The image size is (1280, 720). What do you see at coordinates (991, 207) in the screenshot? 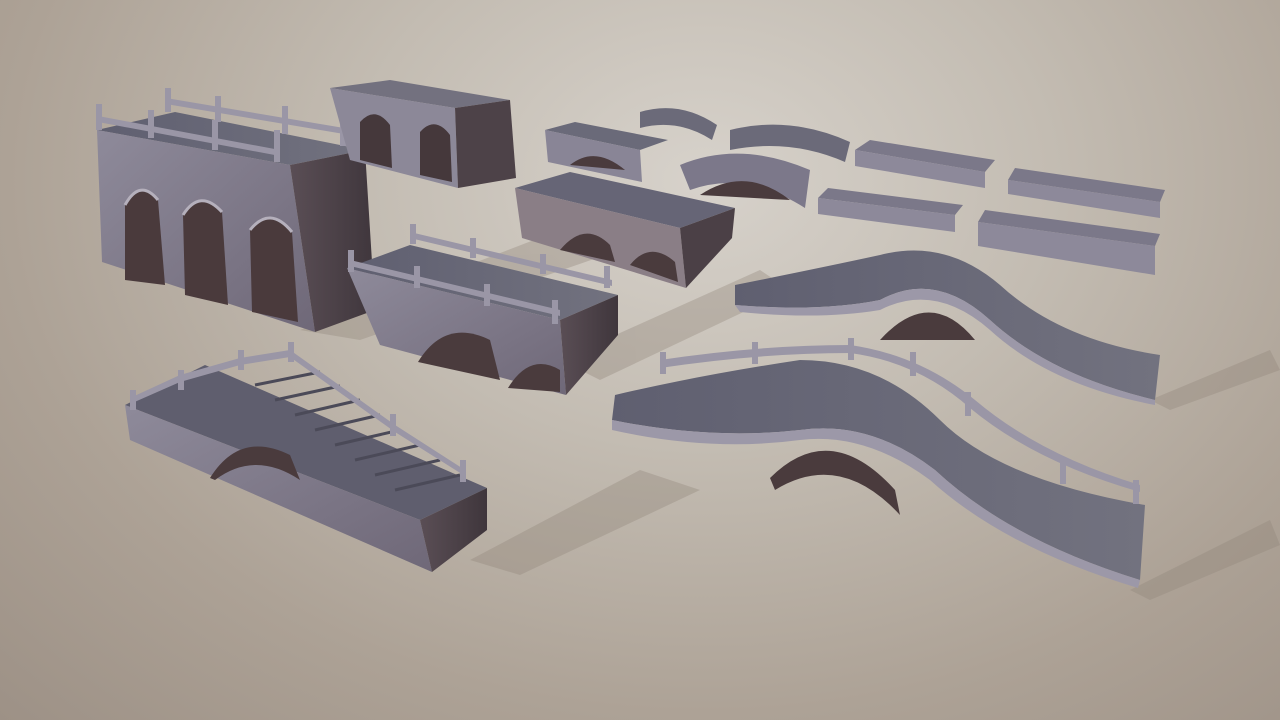
I see `flat-railing-segments` at bounding box center [991, 207].